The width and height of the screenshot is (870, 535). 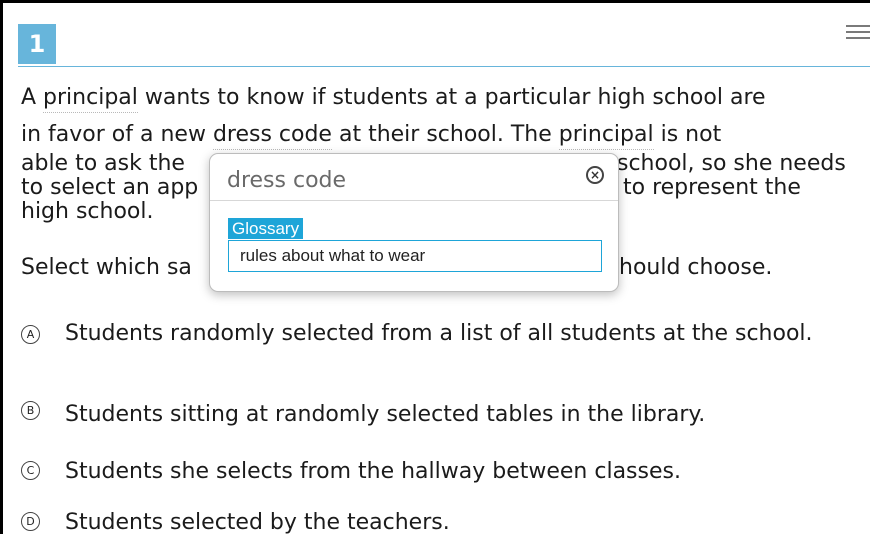 What do you see at coordinates (272, 136) in the screenshot?
I see `glossary-term-dress-code: dress code` at bounding box center [272, 136].